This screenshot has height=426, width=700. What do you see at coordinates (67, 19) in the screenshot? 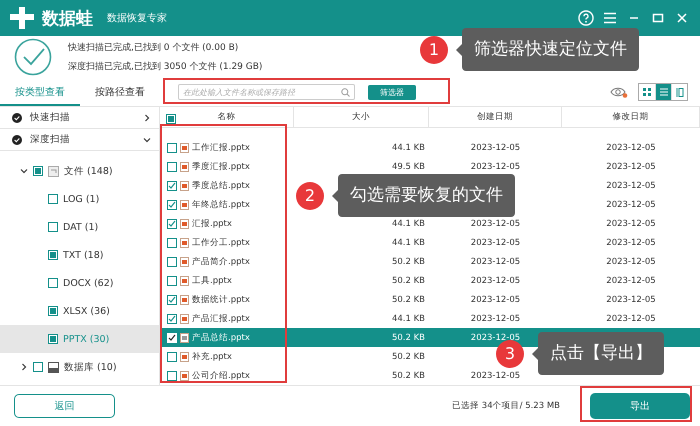
I see `app-name: 数据蛙` at bounding box center [67, 19].